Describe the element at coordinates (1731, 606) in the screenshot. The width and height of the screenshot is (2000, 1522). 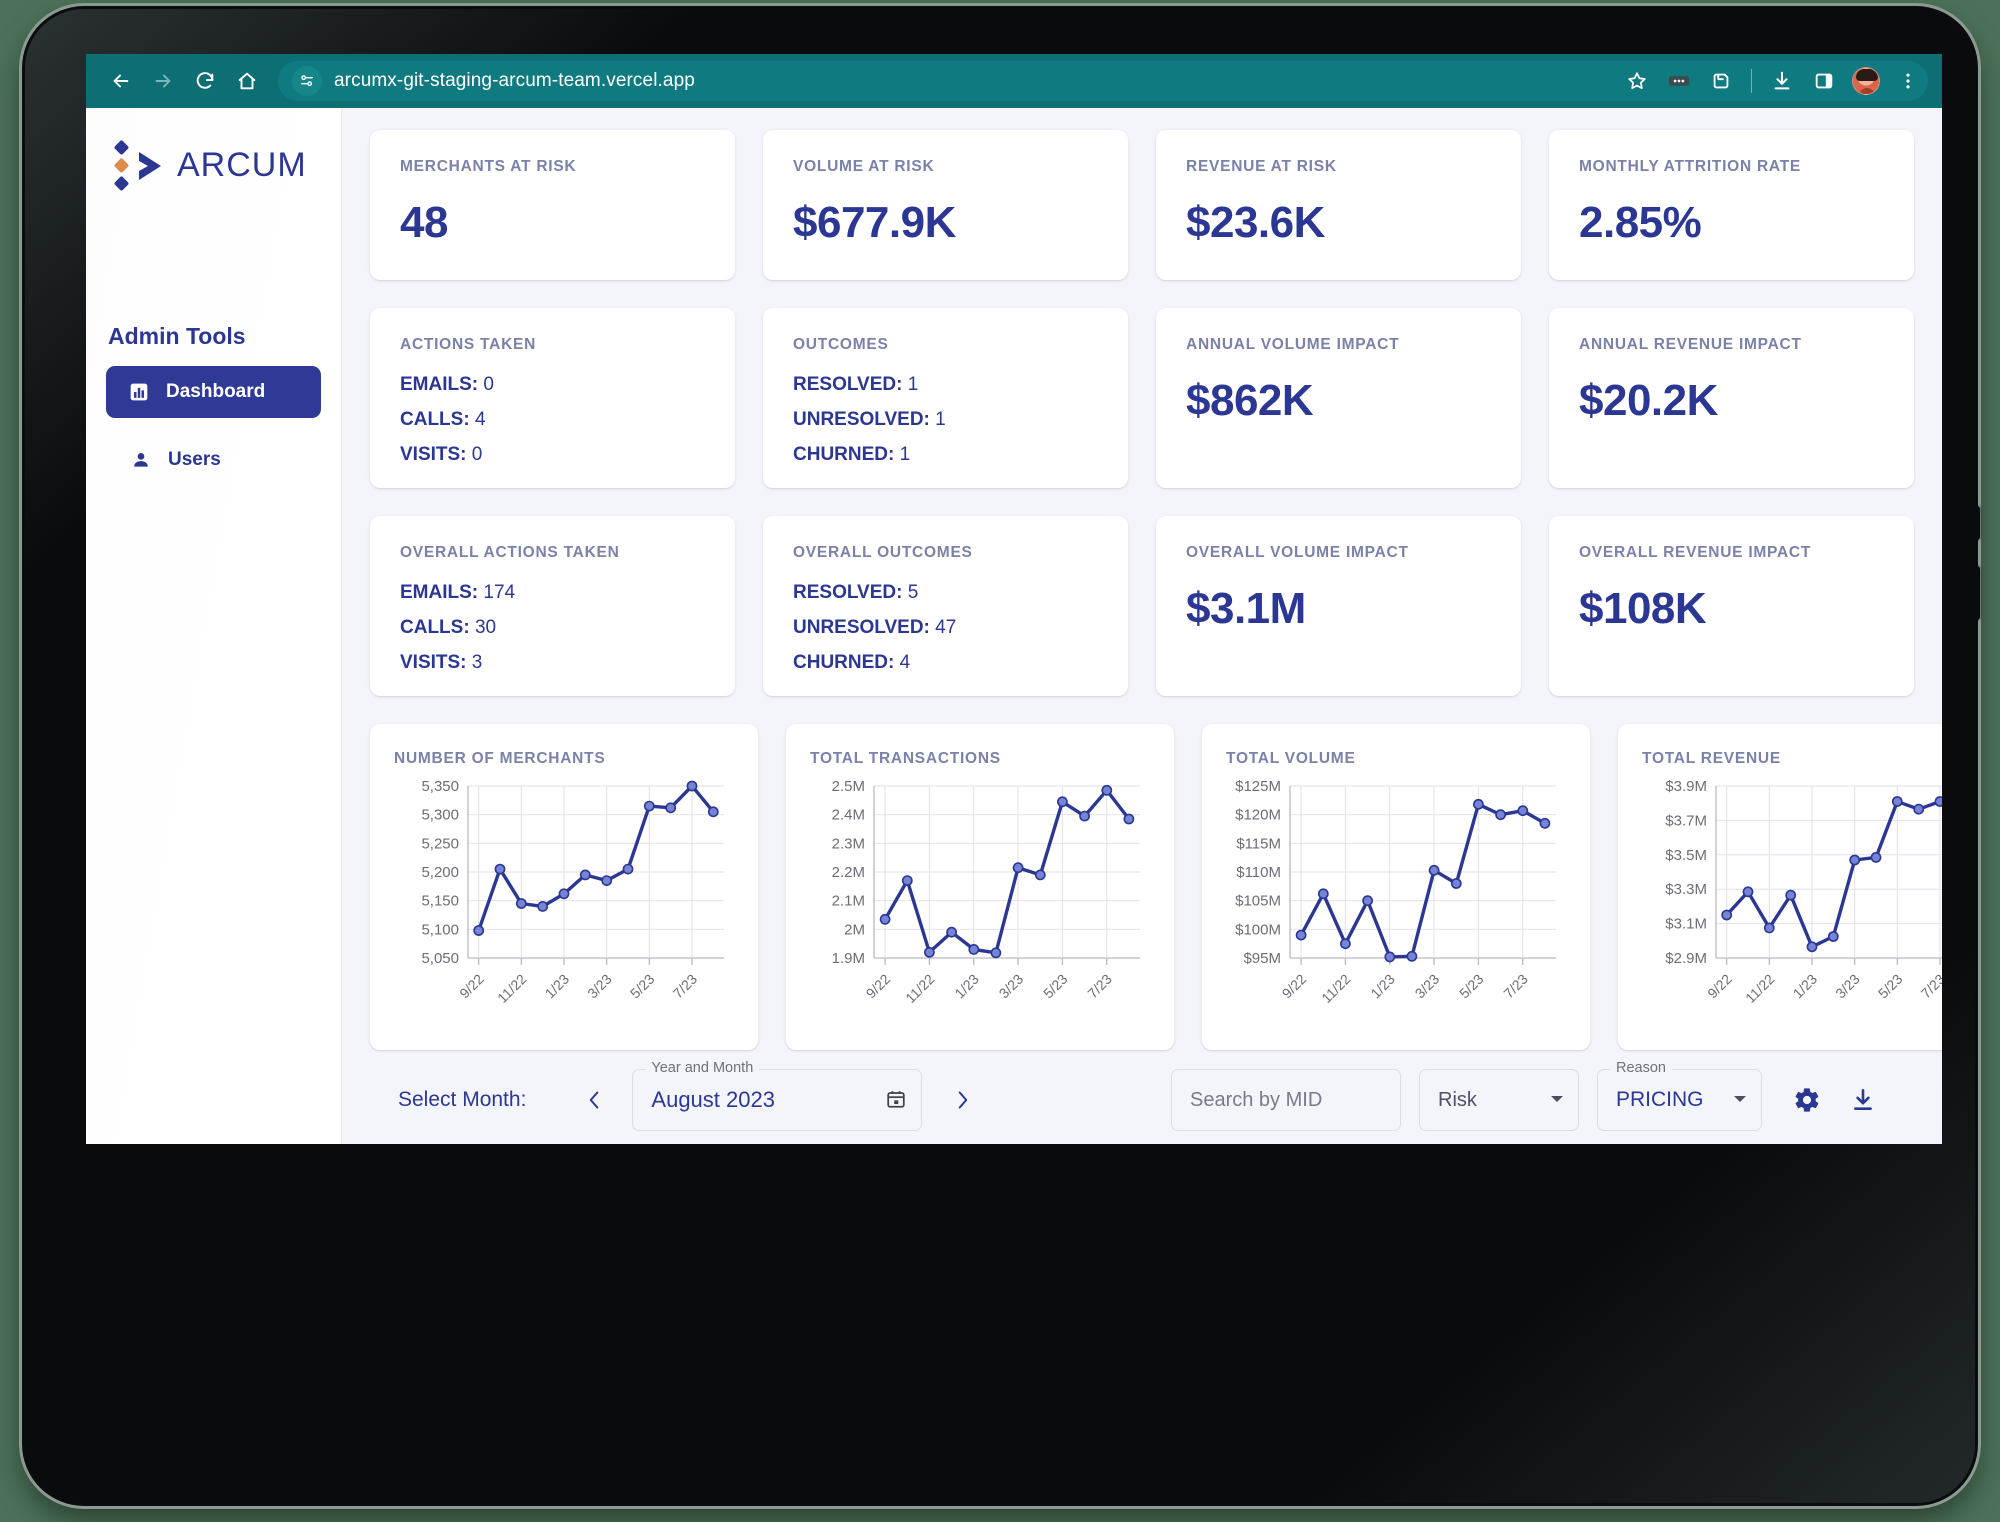
I see `kpi-card-overall-revenue-impact: OVERALL REVENUE IMPACT $108K` at that location.